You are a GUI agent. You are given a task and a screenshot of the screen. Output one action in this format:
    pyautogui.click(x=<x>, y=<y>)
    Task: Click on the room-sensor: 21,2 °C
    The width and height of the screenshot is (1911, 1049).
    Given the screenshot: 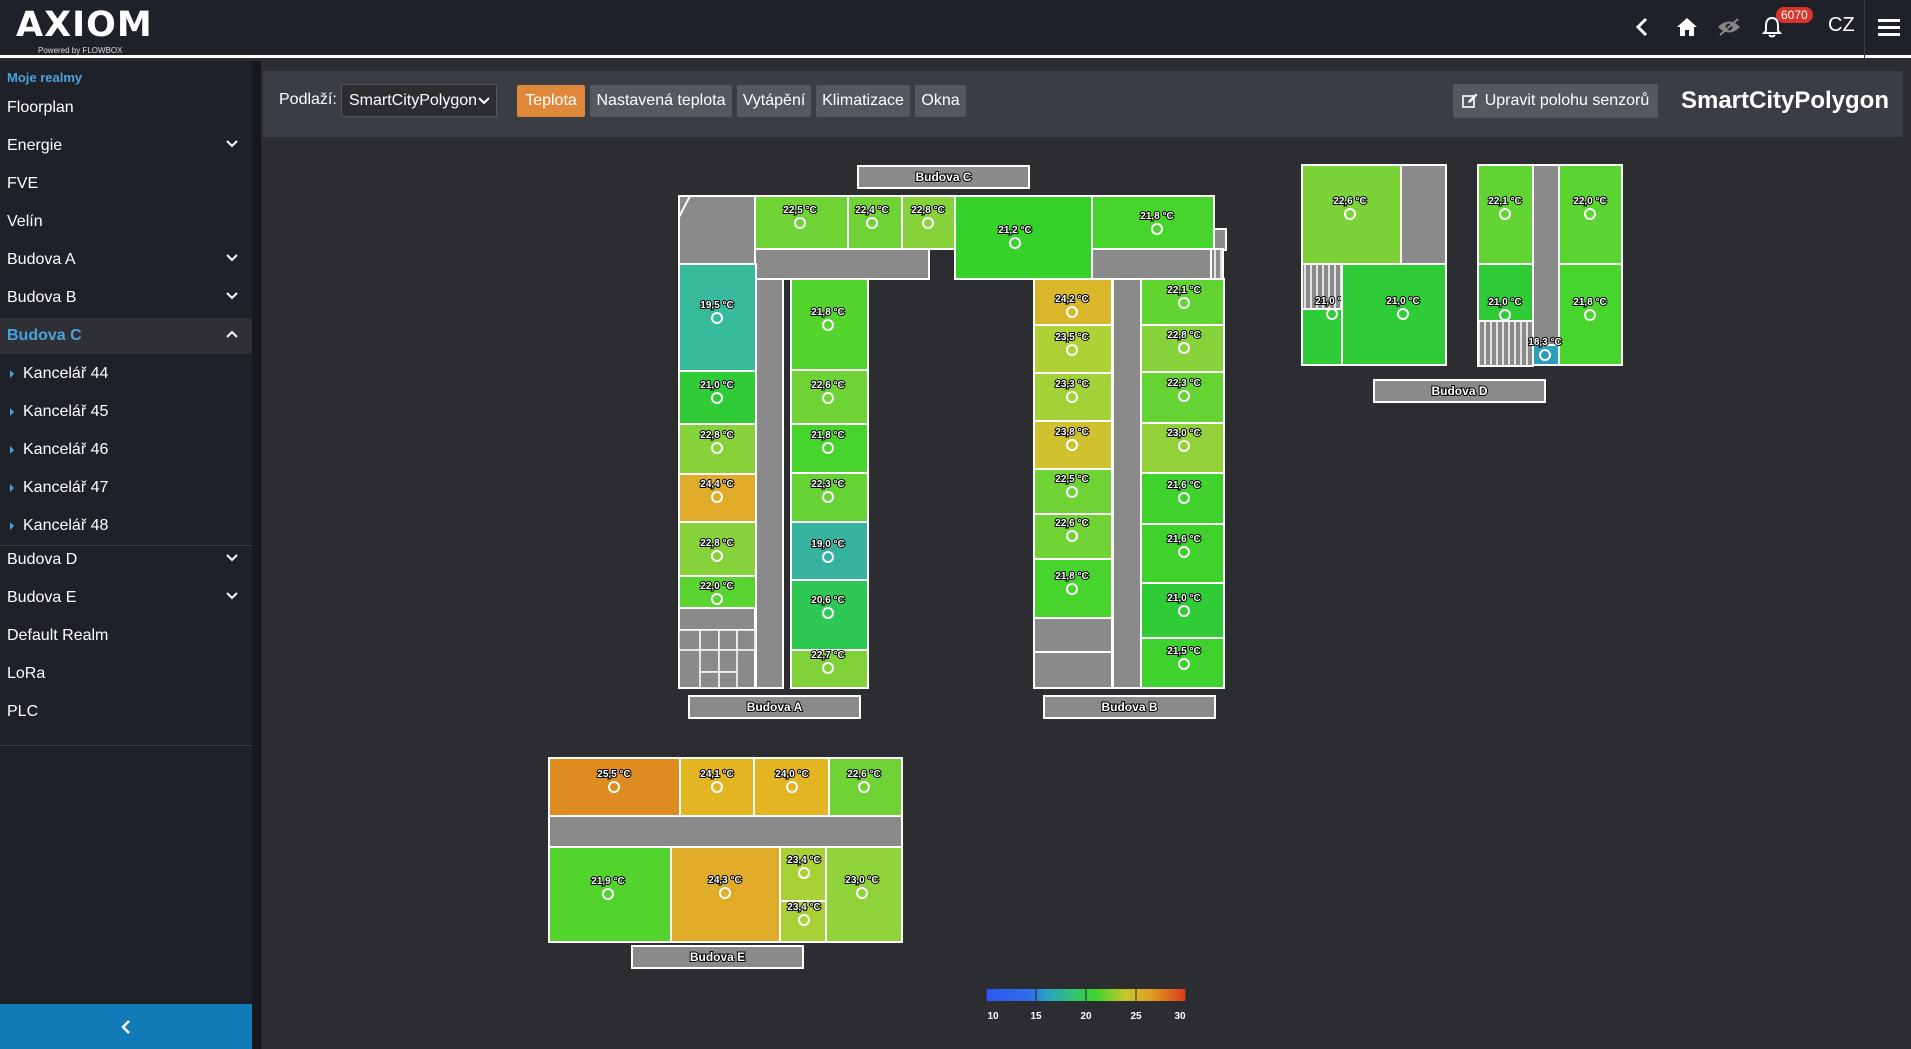 What is the action you would take?
    pyautogui.click(x=1023, y=237)
    